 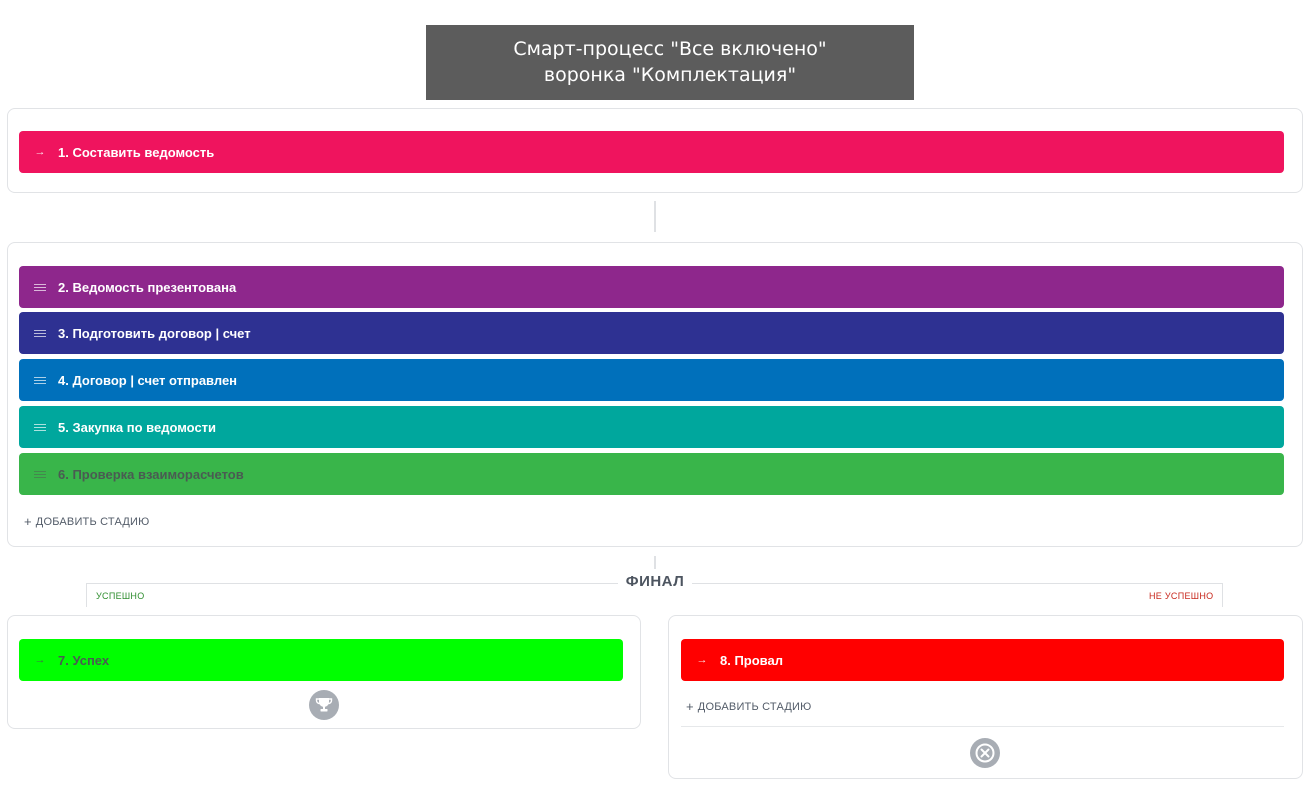 I want to click on funnel-title-line-2: воронка "Комплектация", so click(x=670, y=75).